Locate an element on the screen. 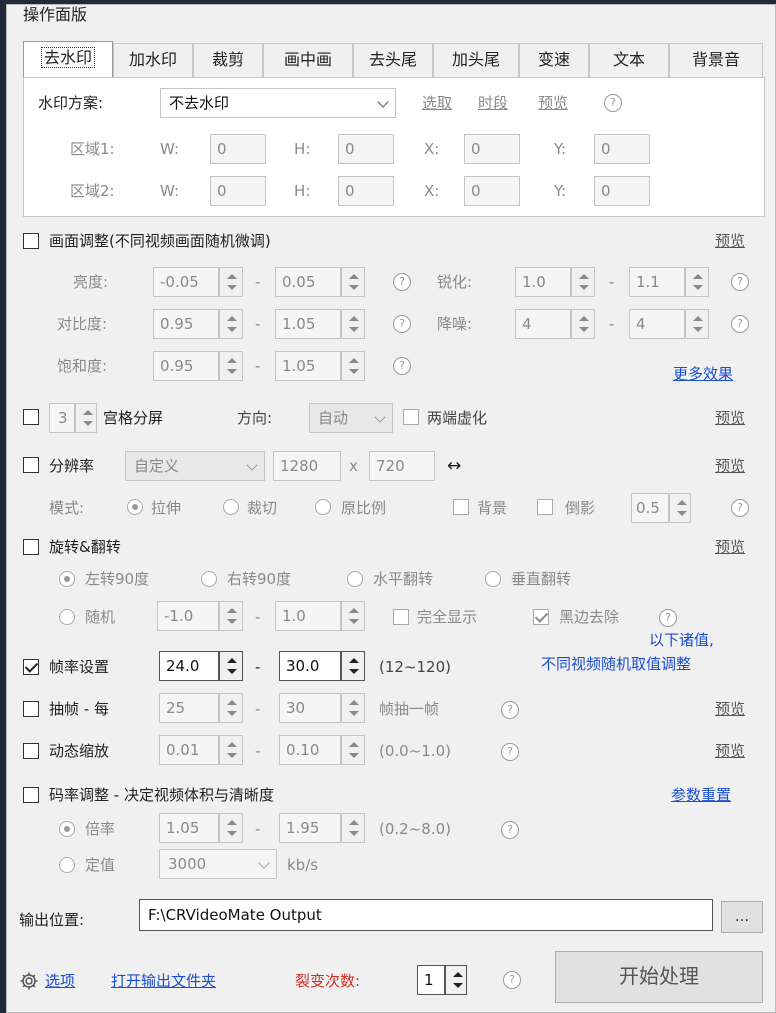  region1-y-input: 0 is located at coordinates (622, 149).